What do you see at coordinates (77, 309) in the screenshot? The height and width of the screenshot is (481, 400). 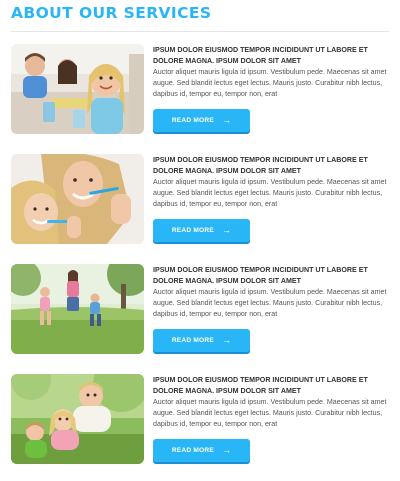 I see `family-running-park-photo` at bounding box center [77, 309].